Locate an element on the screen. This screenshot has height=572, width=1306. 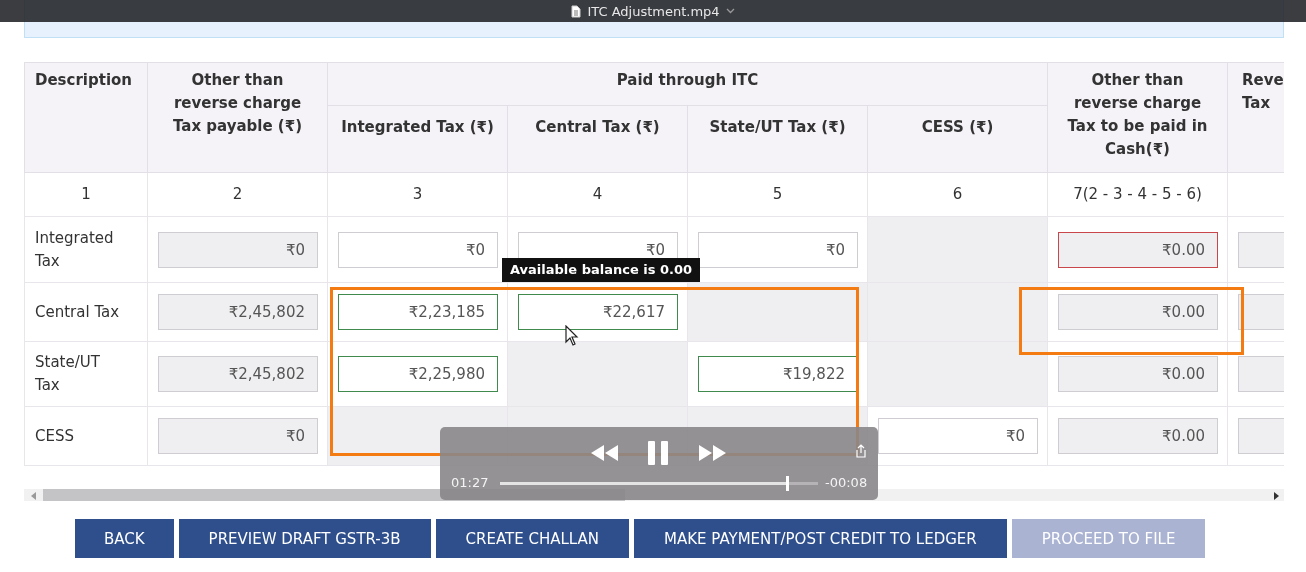
column-header: Integrated Tax (₹) is located at coordinates (417, 139).